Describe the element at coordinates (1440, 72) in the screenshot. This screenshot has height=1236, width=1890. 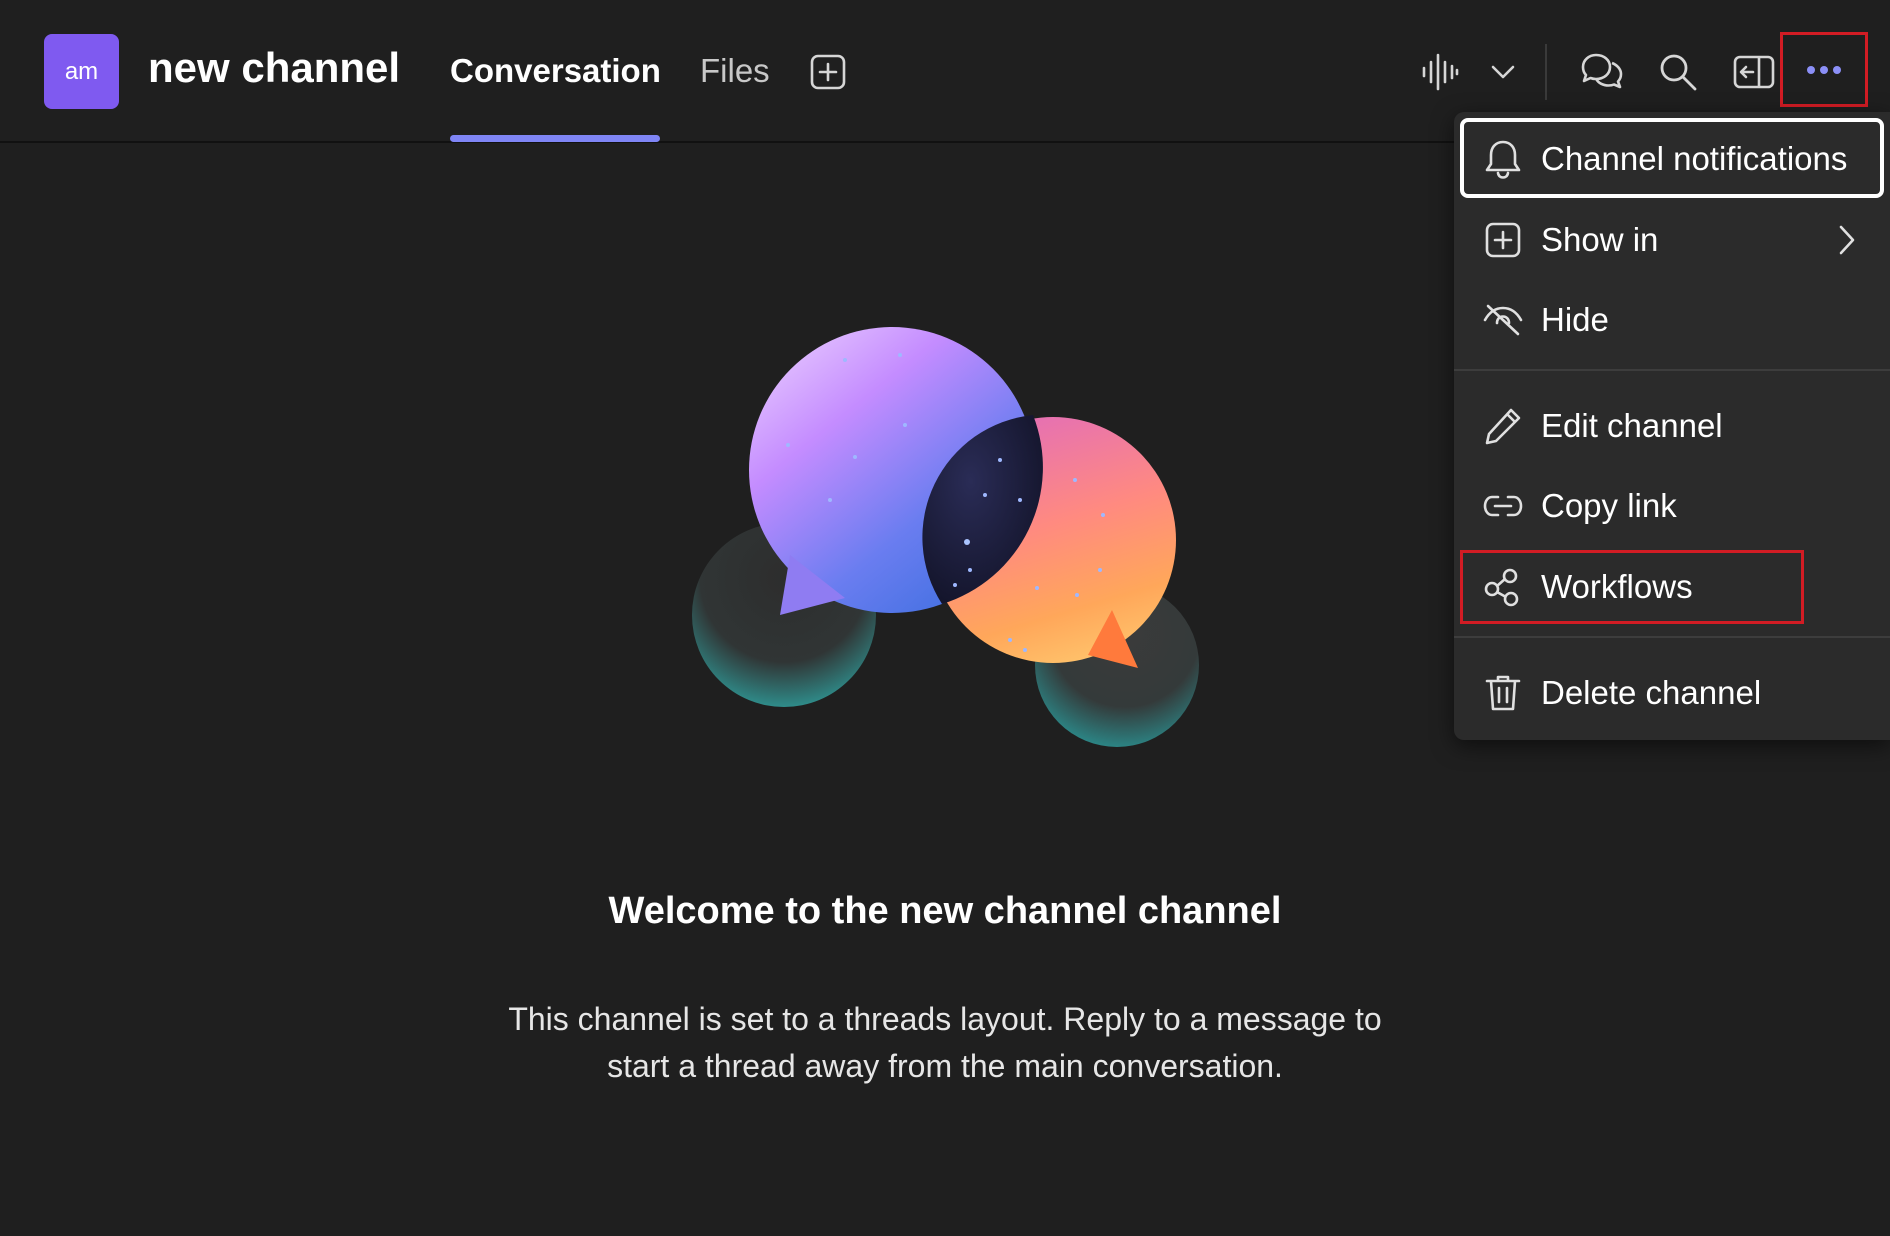
I see `audio-waveform-icon` at that location.